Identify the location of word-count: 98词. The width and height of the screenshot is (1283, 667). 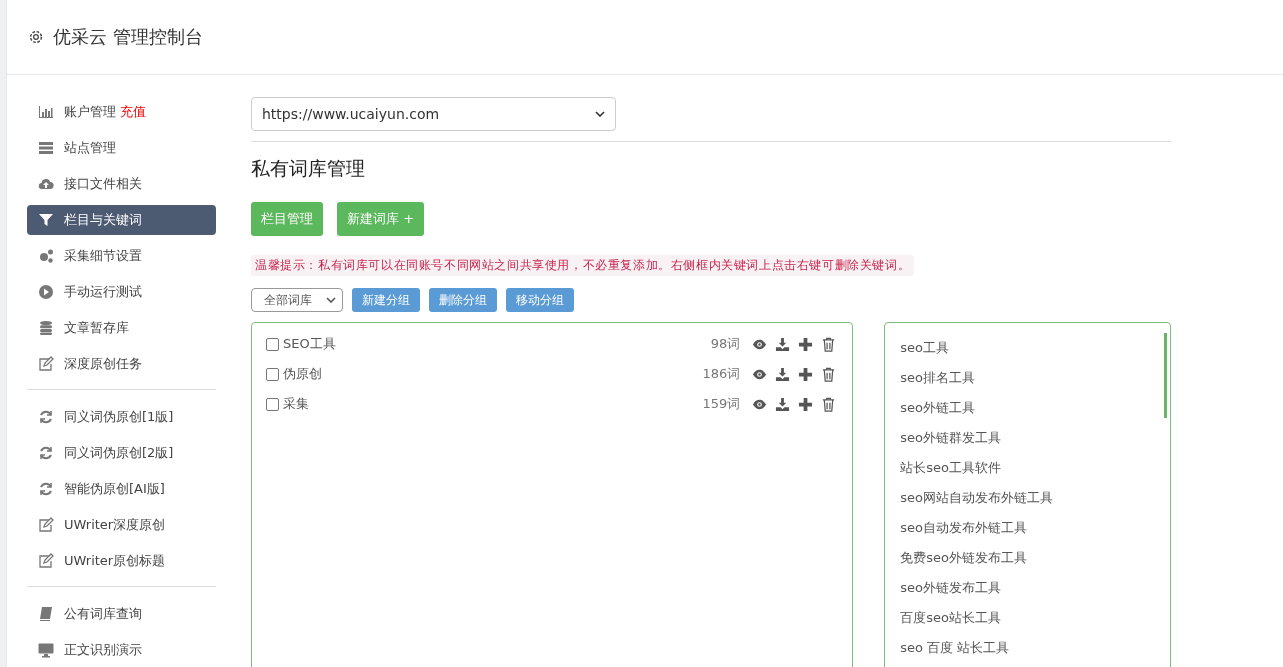
(725, 344).